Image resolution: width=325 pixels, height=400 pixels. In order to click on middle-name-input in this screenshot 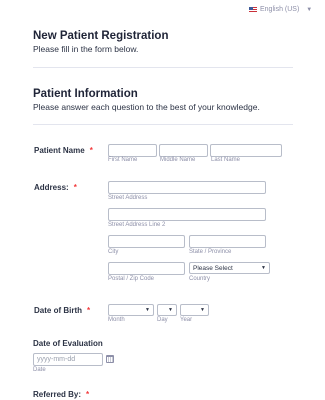, I will do `click(183, 150)`.